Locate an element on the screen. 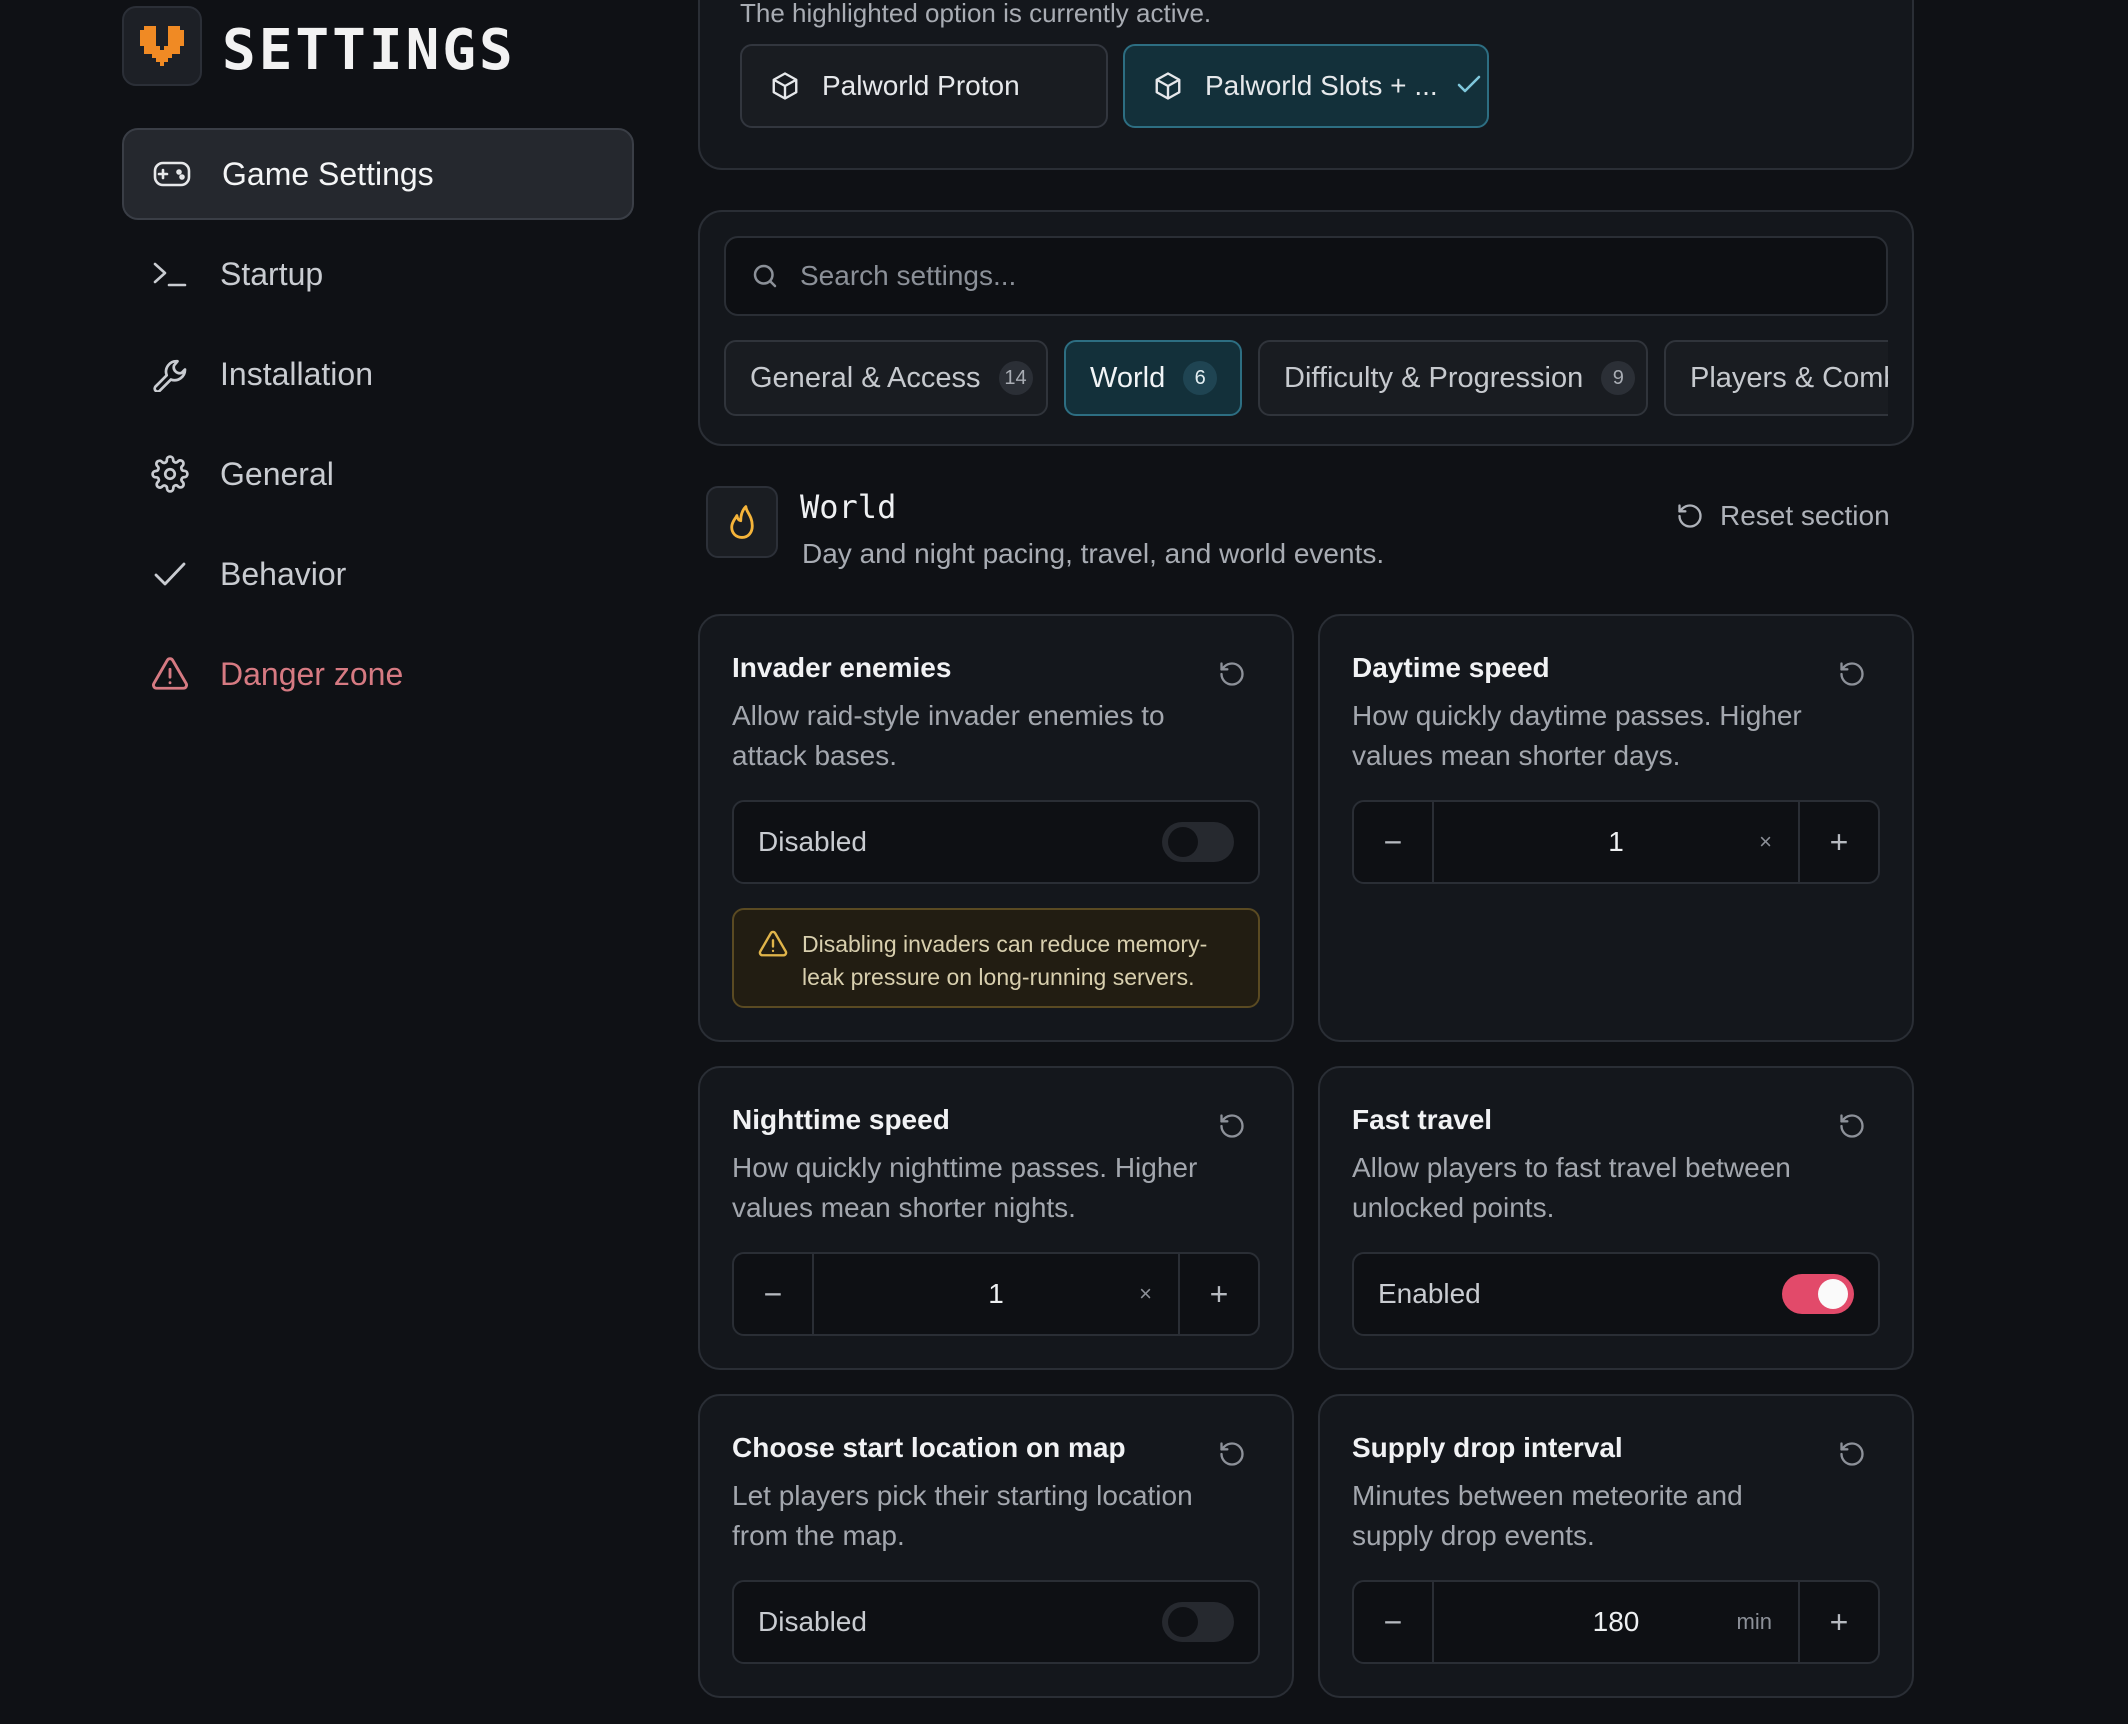 The width and height of the screenshot is (2128, 1724). gamepad-icon is located at coordinates (172, 174).